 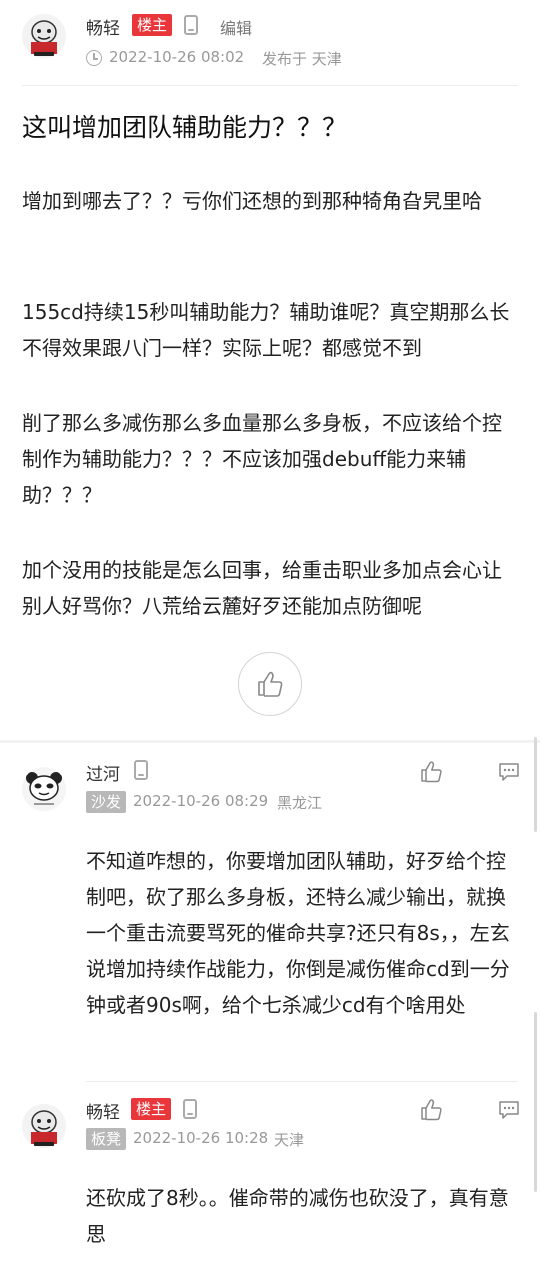 I want to click on author-avatar, so click(x=44, y=36).